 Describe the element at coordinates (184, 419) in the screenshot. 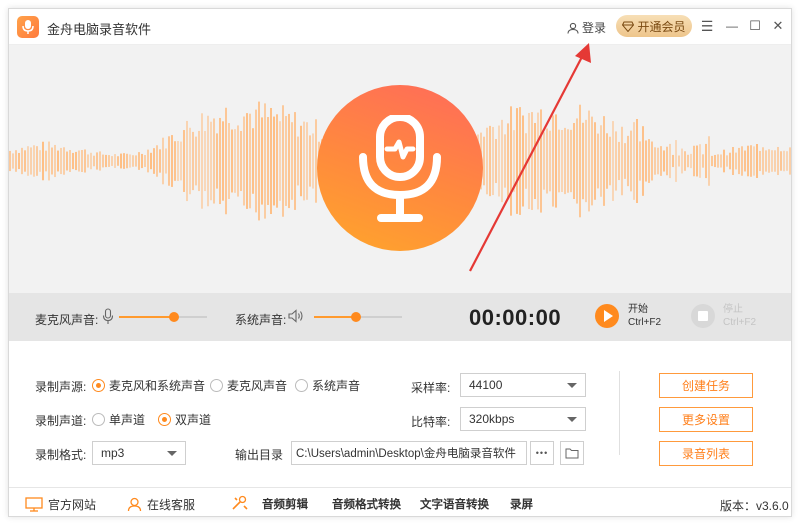

I see `channel-option-stereo: 双声道` at that location.